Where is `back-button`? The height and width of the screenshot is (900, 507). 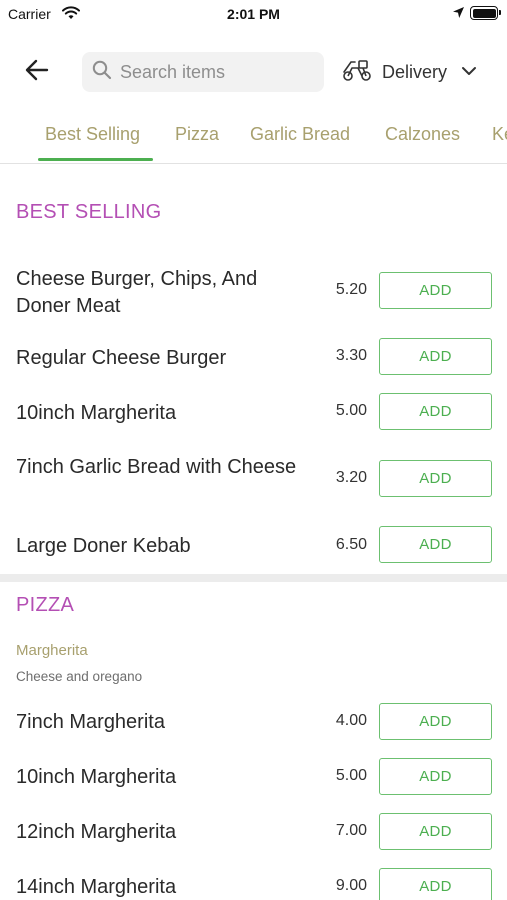
back-button is located at coordinates (37, 72).